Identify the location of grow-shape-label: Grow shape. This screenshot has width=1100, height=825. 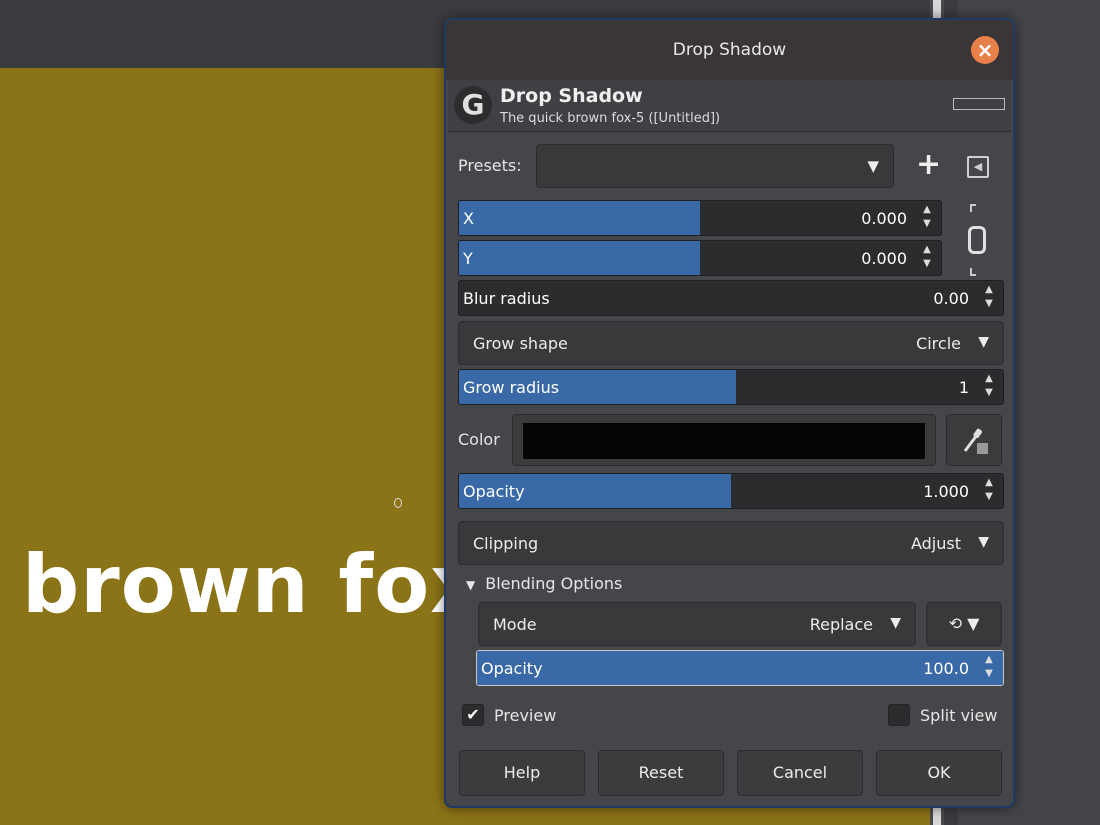
(520, 343).